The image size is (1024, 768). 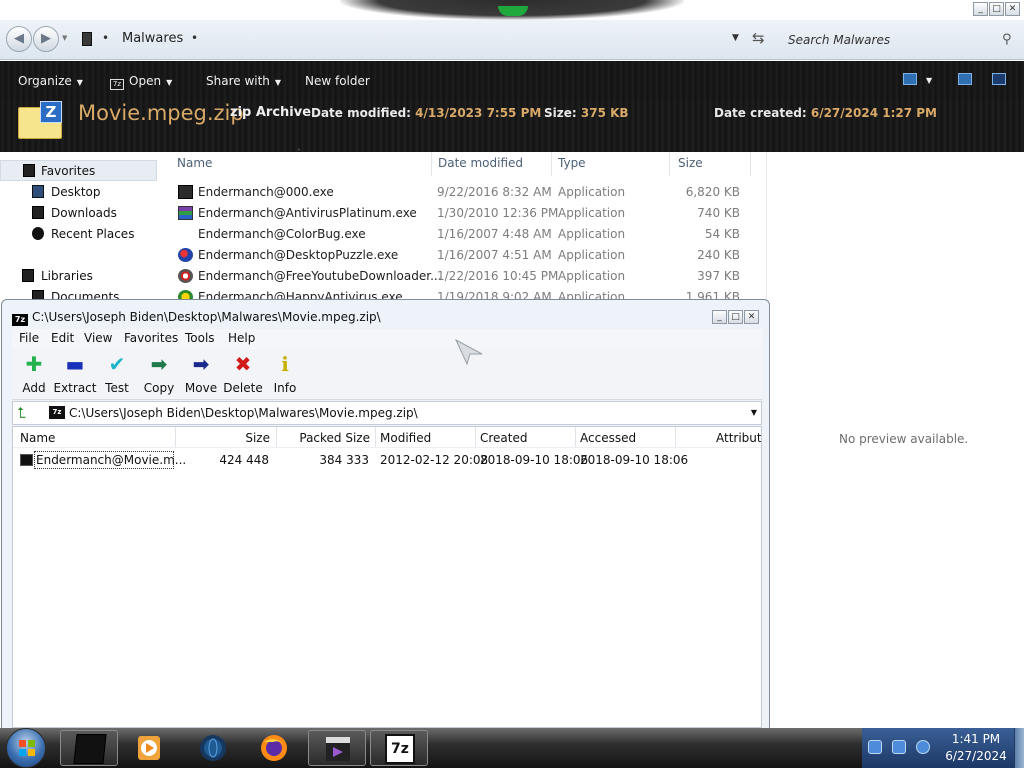 I want to click on preview-pane-icon, so click(x=965, y=79).